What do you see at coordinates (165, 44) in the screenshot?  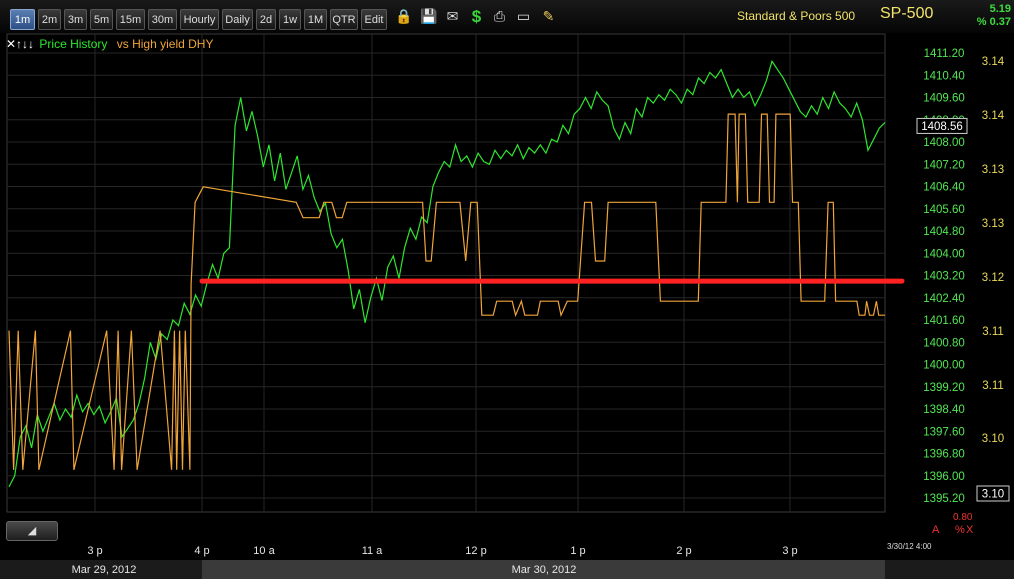 I see `legend-series-dhy: vs High yield DHY` at bounding box center [165, 44].